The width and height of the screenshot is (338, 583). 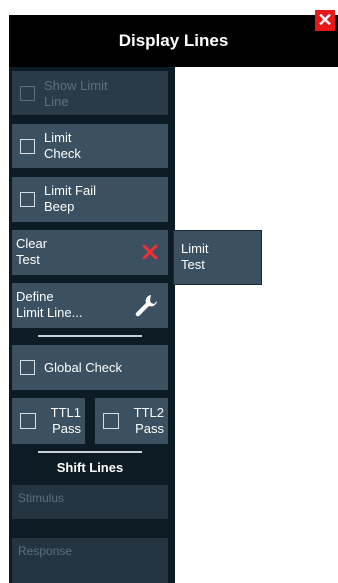 What do you see at coordinates (90, 252) in the screenshot?
I see `clear-test-button: Clear Test` at bounding box center [90, 252].